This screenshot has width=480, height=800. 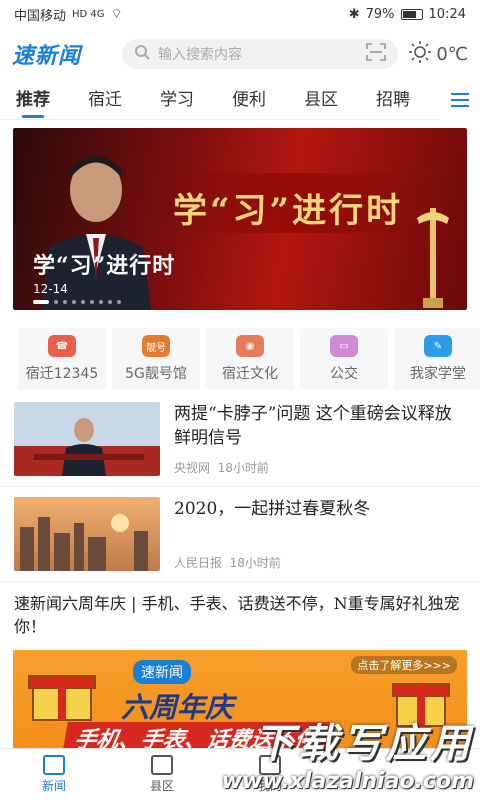 I want to click on search-icon, so click(x=142, y=54).